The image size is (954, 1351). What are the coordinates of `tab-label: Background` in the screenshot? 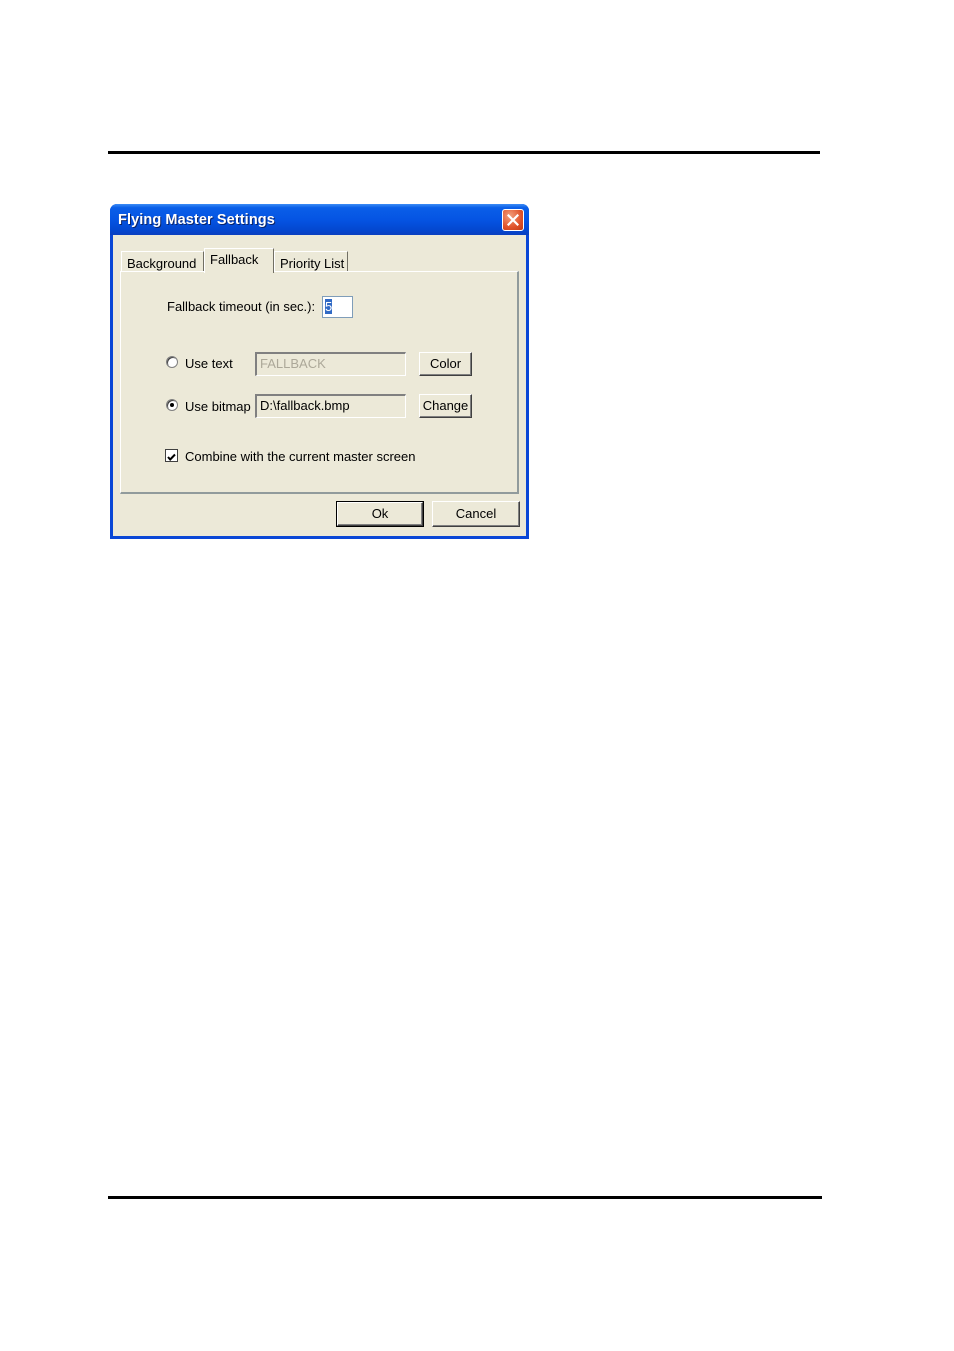 It's located at (162, 263).